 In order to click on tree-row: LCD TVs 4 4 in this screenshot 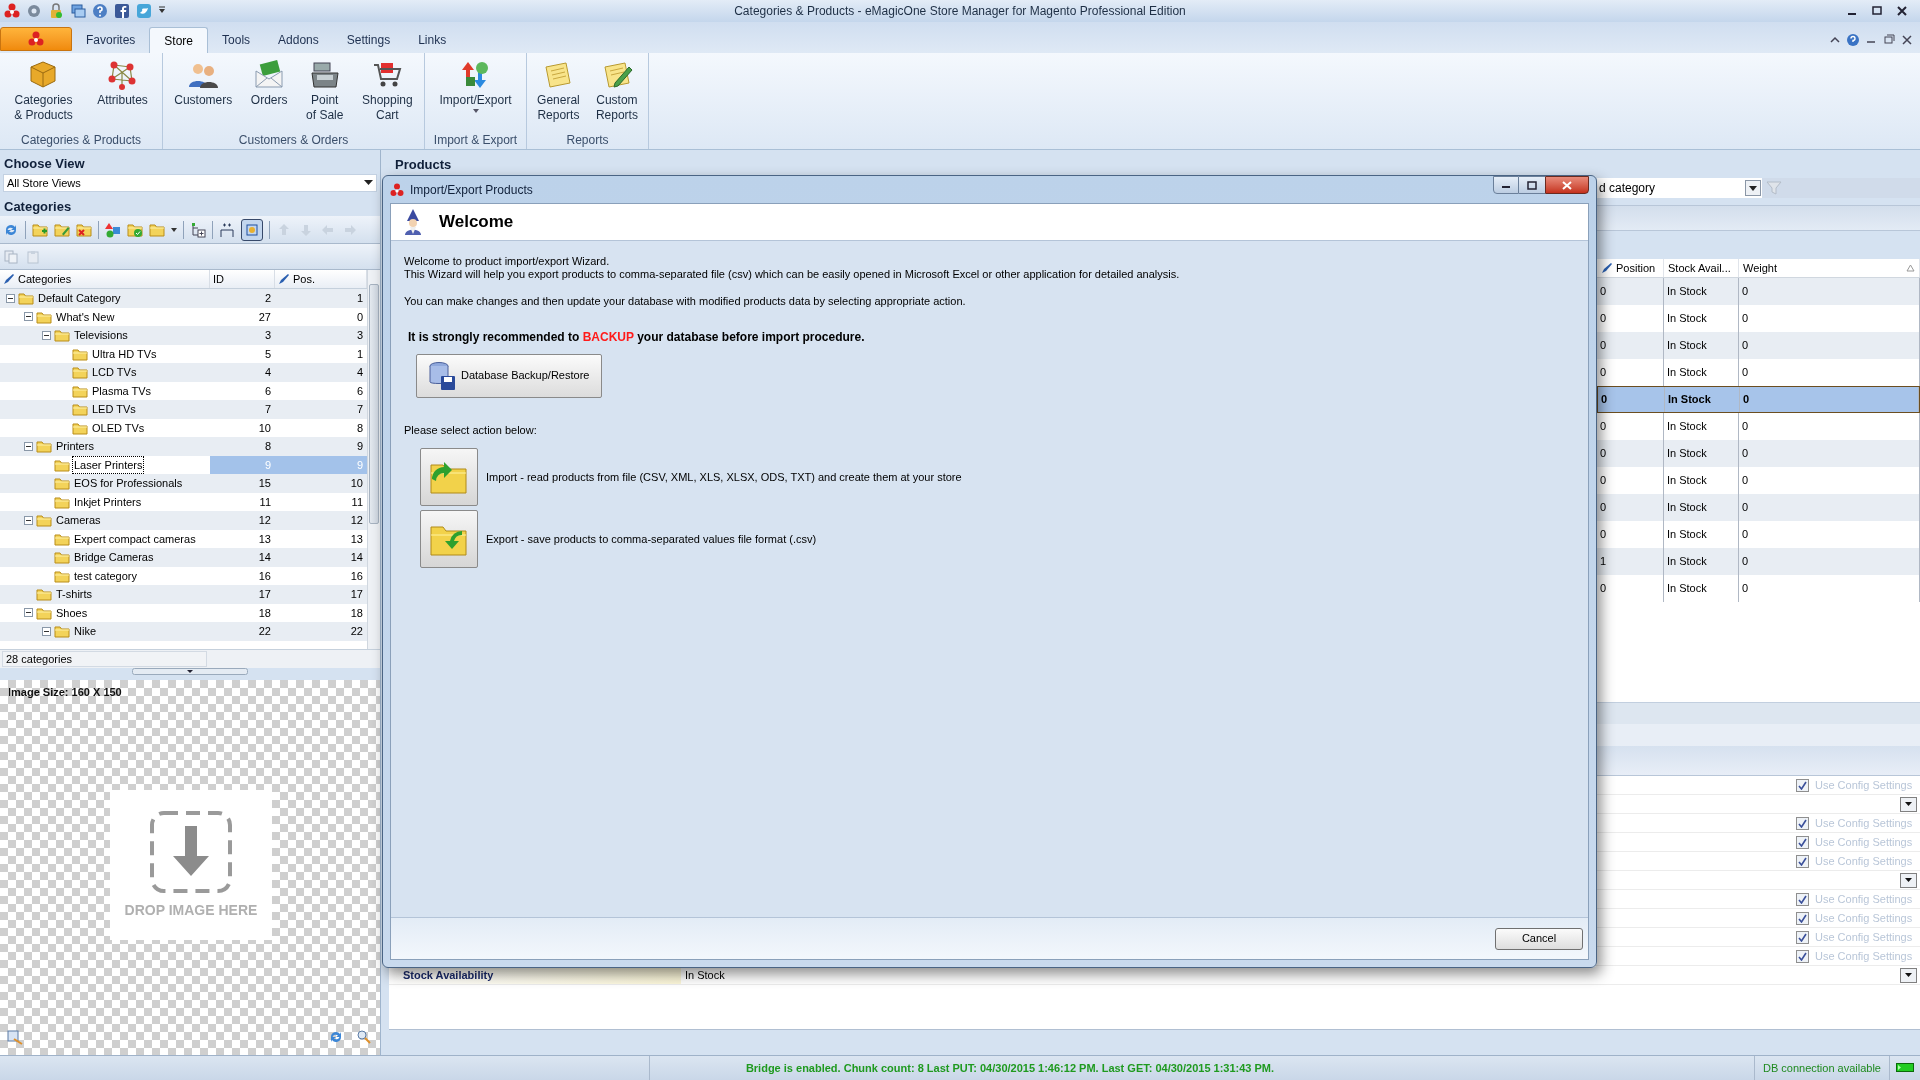, I will do `click(183, 372)`.